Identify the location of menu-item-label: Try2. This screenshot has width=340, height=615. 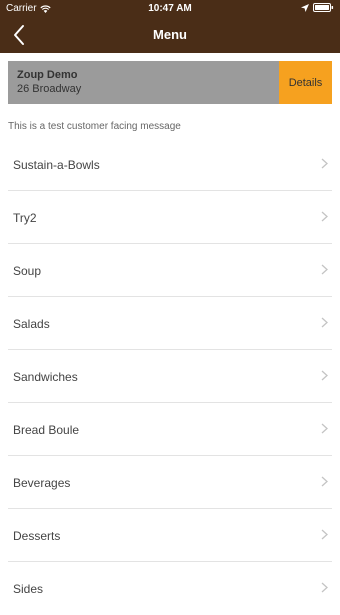
(25, 218).